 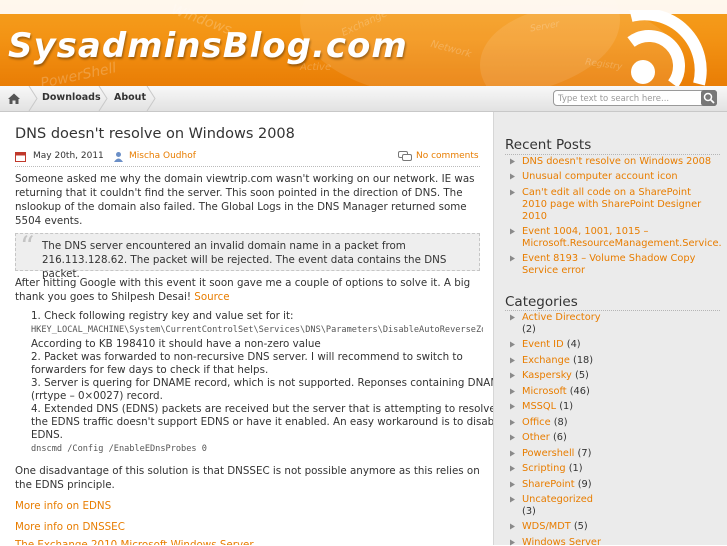 I want to click on recent-posts-heading: Recent Posts, so click(x=548, y=145).